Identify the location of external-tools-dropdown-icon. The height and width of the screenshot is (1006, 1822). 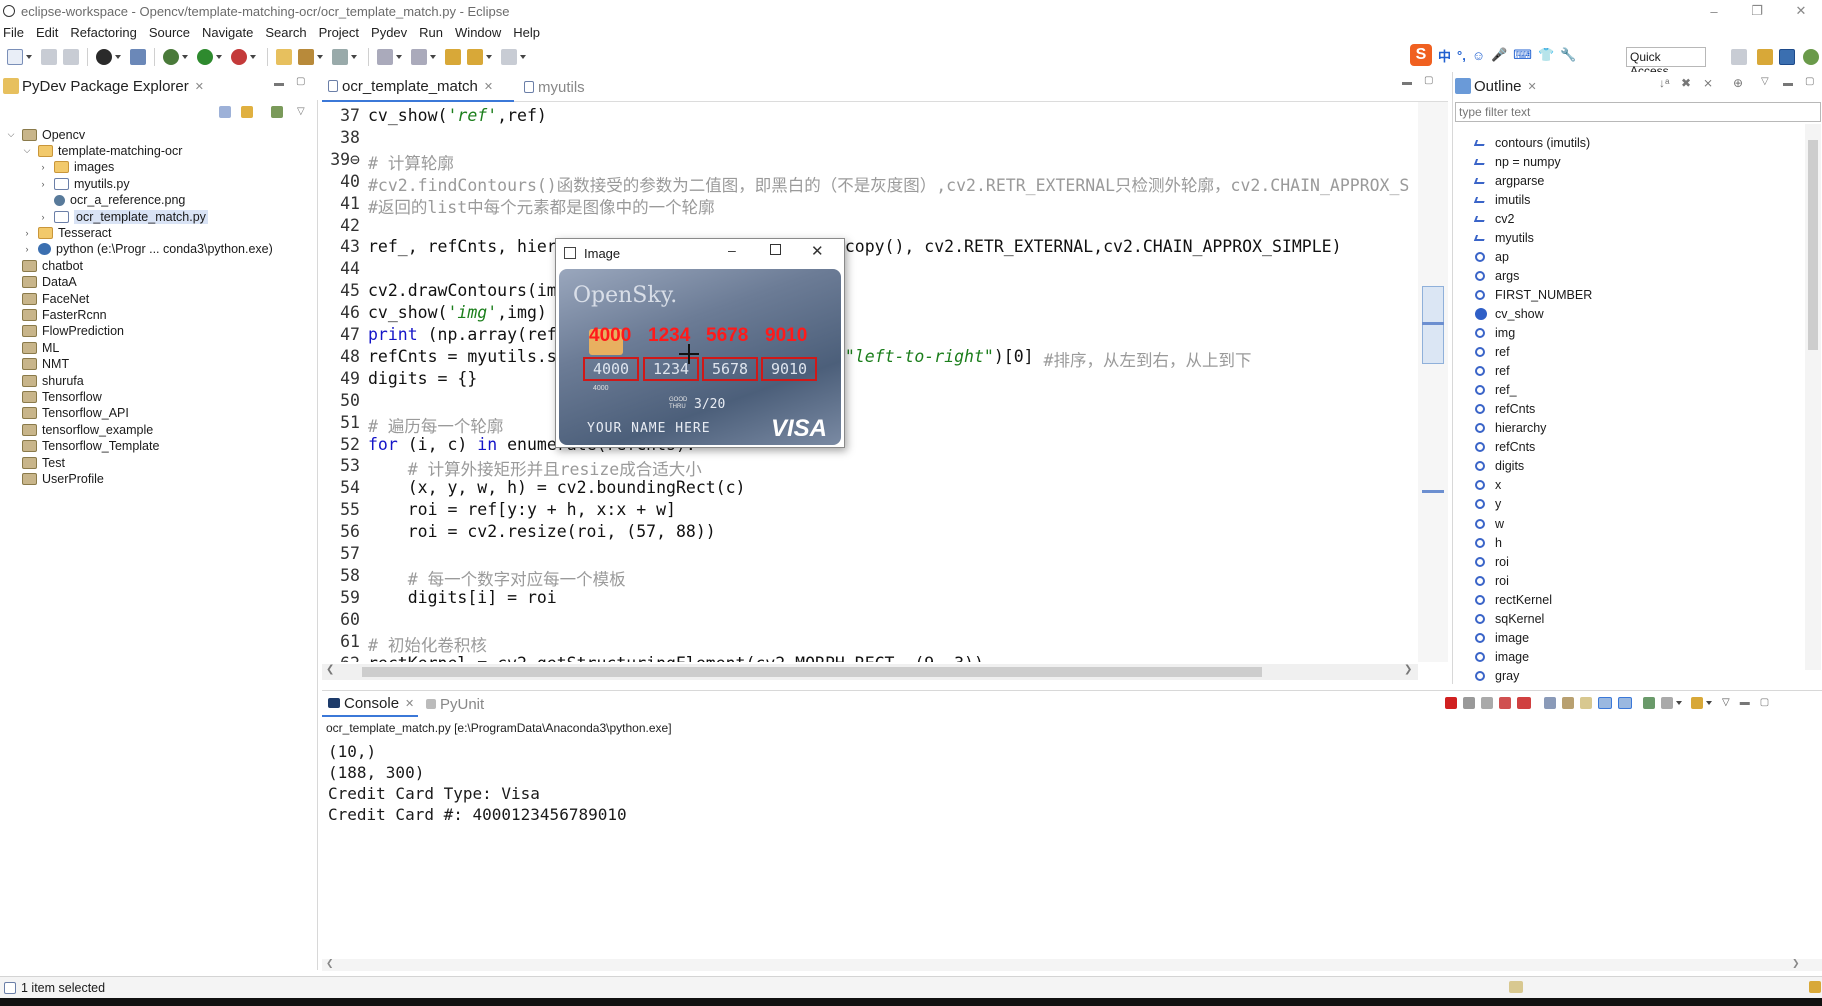
(253, 57).